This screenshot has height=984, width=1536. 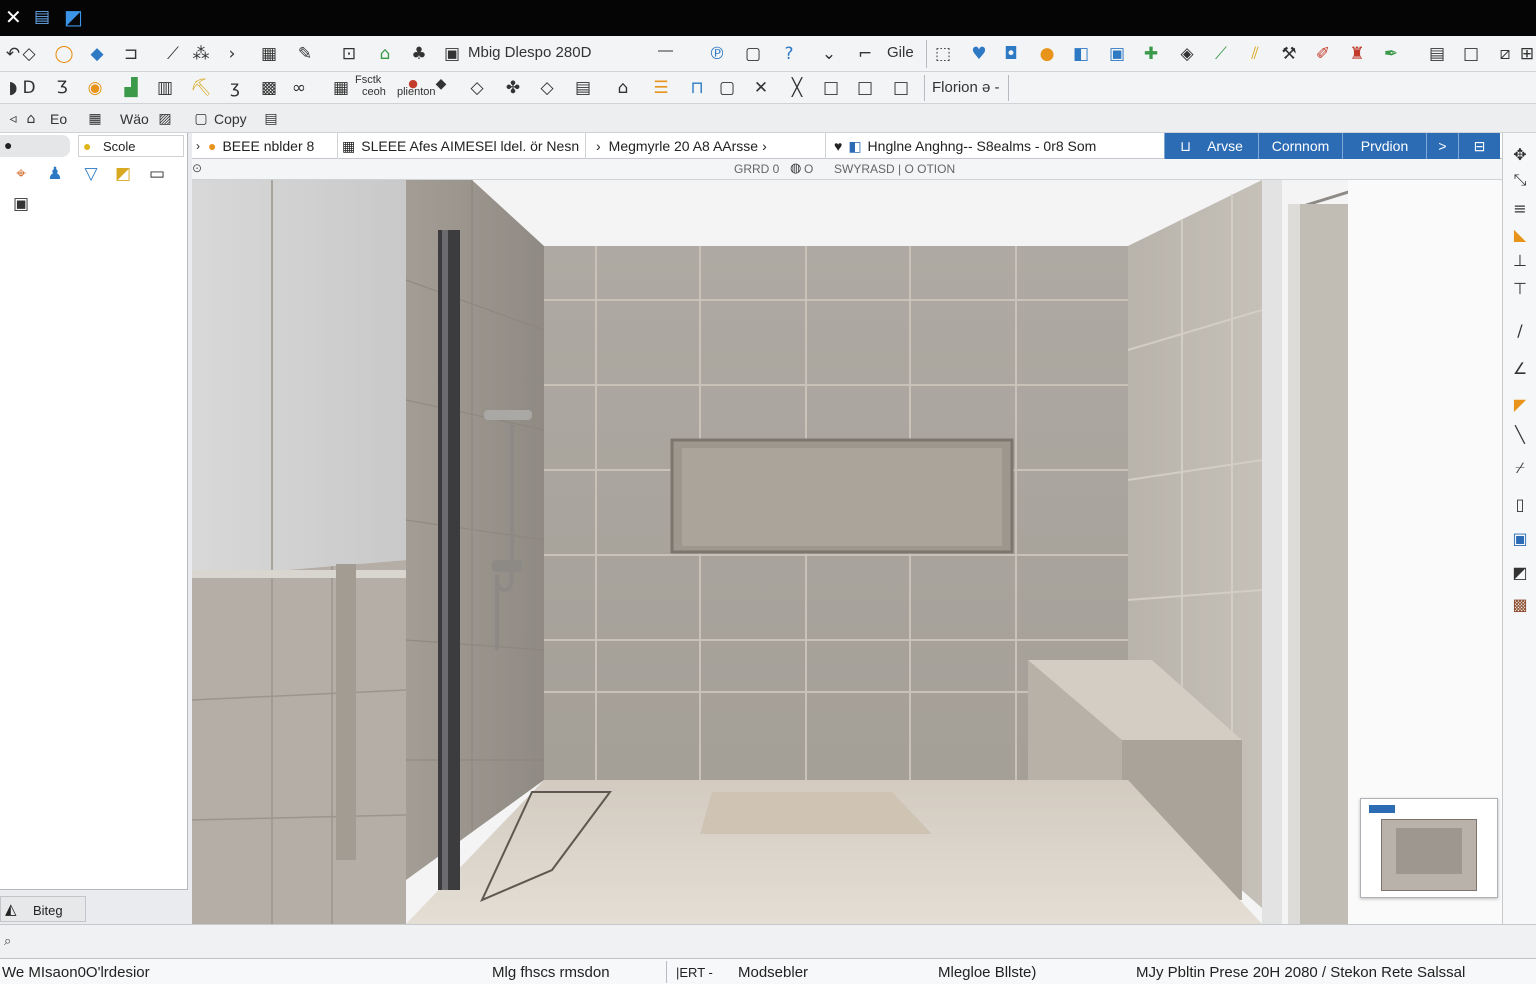 I want to click on frame-icon: ▢, so click(x=753, y=54).